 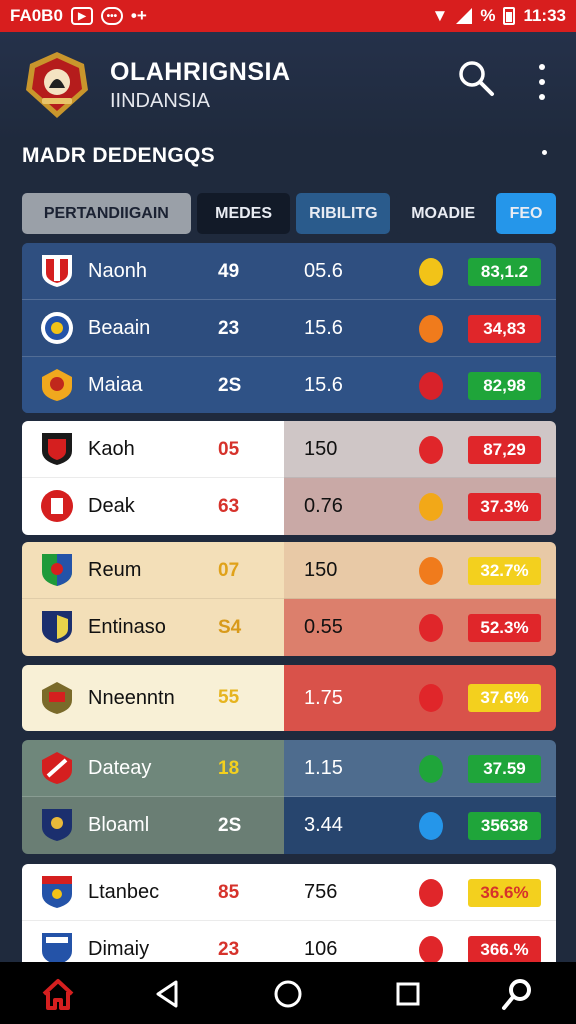 I want to click on team-name: Nneenntn, so click(x=131, y=697).